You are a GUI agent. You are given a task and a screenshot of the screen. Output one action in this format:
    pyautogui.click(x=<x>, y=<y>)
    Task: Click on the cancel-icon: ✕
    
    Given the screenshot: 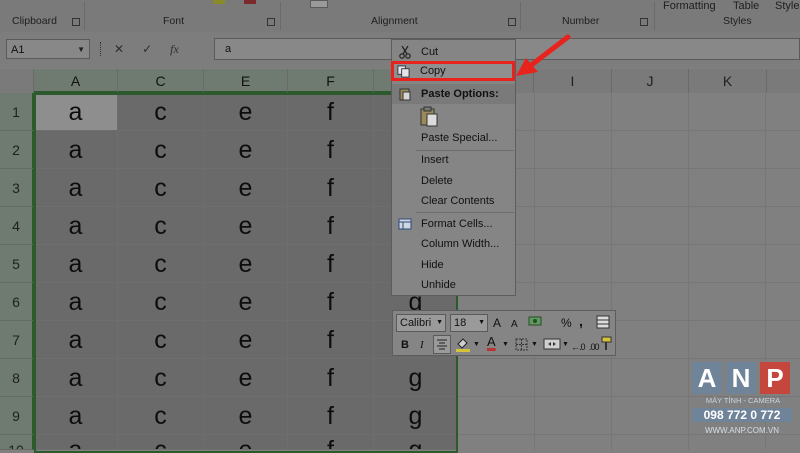 What is the action you would take?
    pyautogui.click(x=119, y=49)
    